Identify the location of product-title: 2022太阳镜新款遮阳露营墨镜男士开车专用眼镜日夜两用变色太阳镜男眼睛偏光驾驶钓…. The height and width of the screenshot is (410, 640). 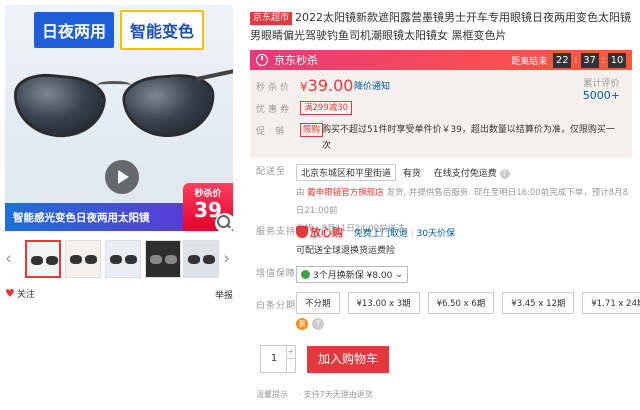
(441, 26).